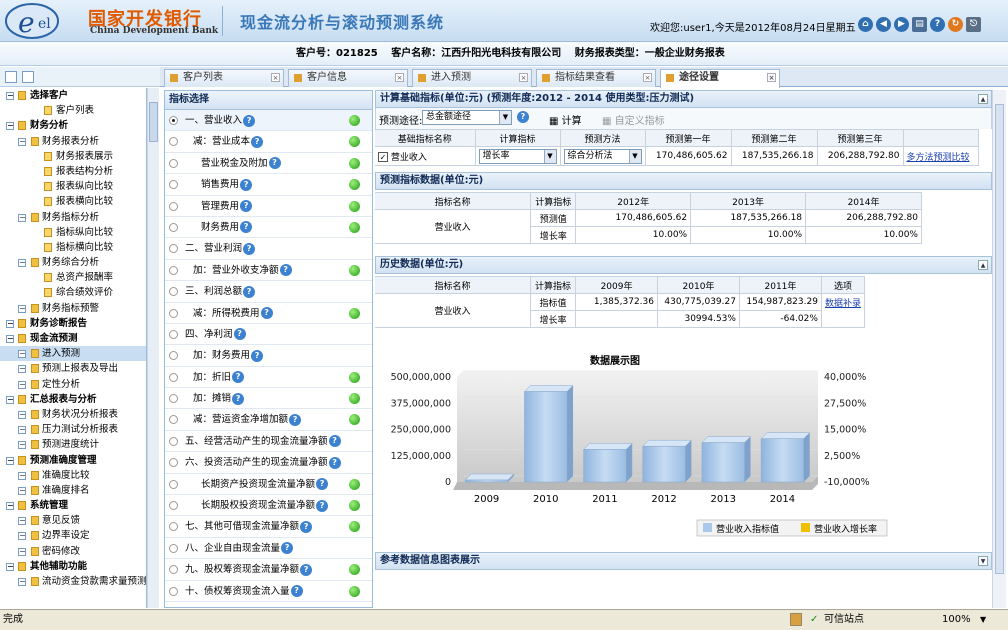 This screenshot has height=630, width=1008. What do you see at coordinates (602, 156) in the screenshot?
I see `method-select: 综合分析法 ▼` at bounding box center [602, 156].